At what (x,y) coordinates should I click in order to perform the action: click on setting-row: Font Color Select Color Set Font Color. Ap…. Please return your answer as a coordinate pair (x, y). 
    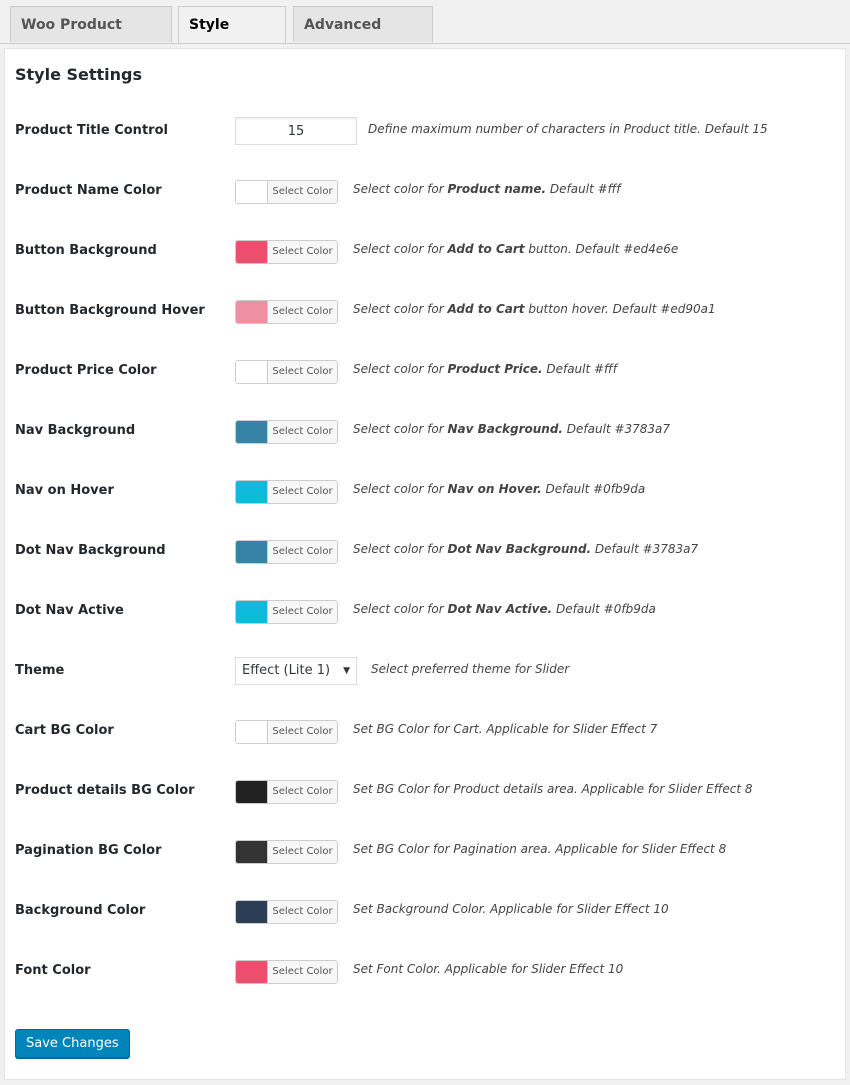
    Looking at the image, I should click on (425, 972).